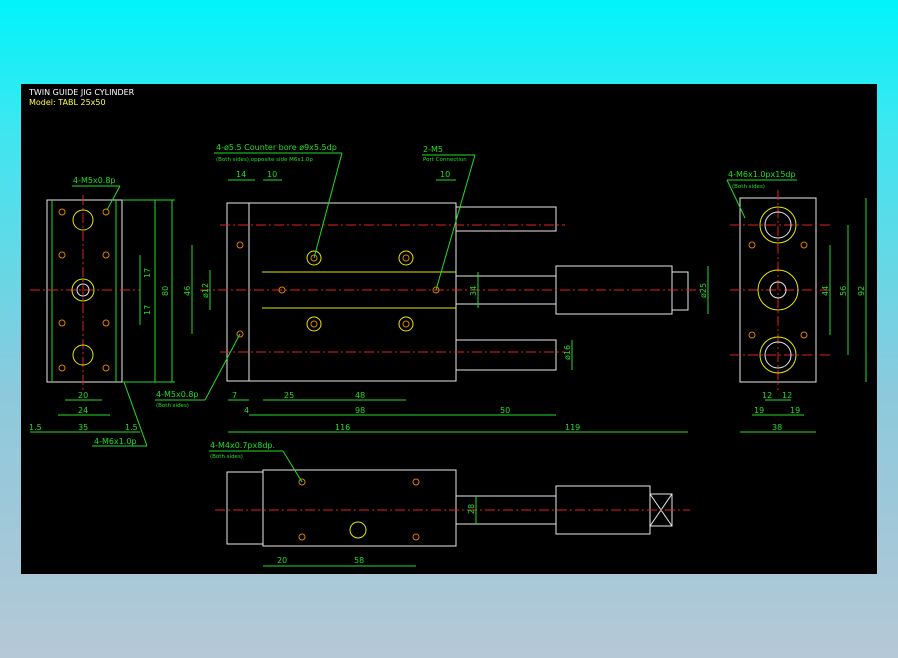 The image size is (898, 658). What do you see at coordinates (572, 427) in the screenshot?
I see `dim-119: 119` at bounding box center [572, 427].